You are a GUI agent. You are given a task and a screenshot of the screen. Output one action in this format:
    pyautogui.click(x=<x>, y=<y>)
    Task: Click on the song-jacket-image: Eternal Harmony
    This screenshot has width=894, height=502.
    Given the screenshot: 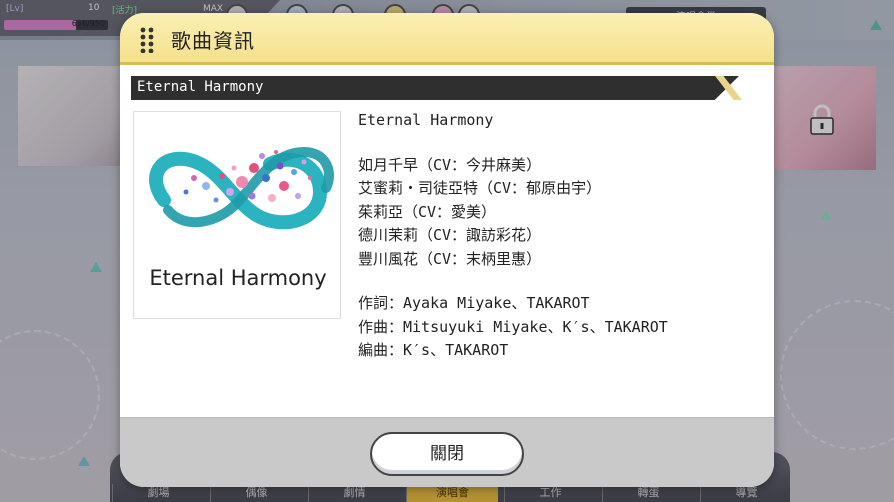 What is the action you would take?
    pyautogui.click(x=237, y=215)
    